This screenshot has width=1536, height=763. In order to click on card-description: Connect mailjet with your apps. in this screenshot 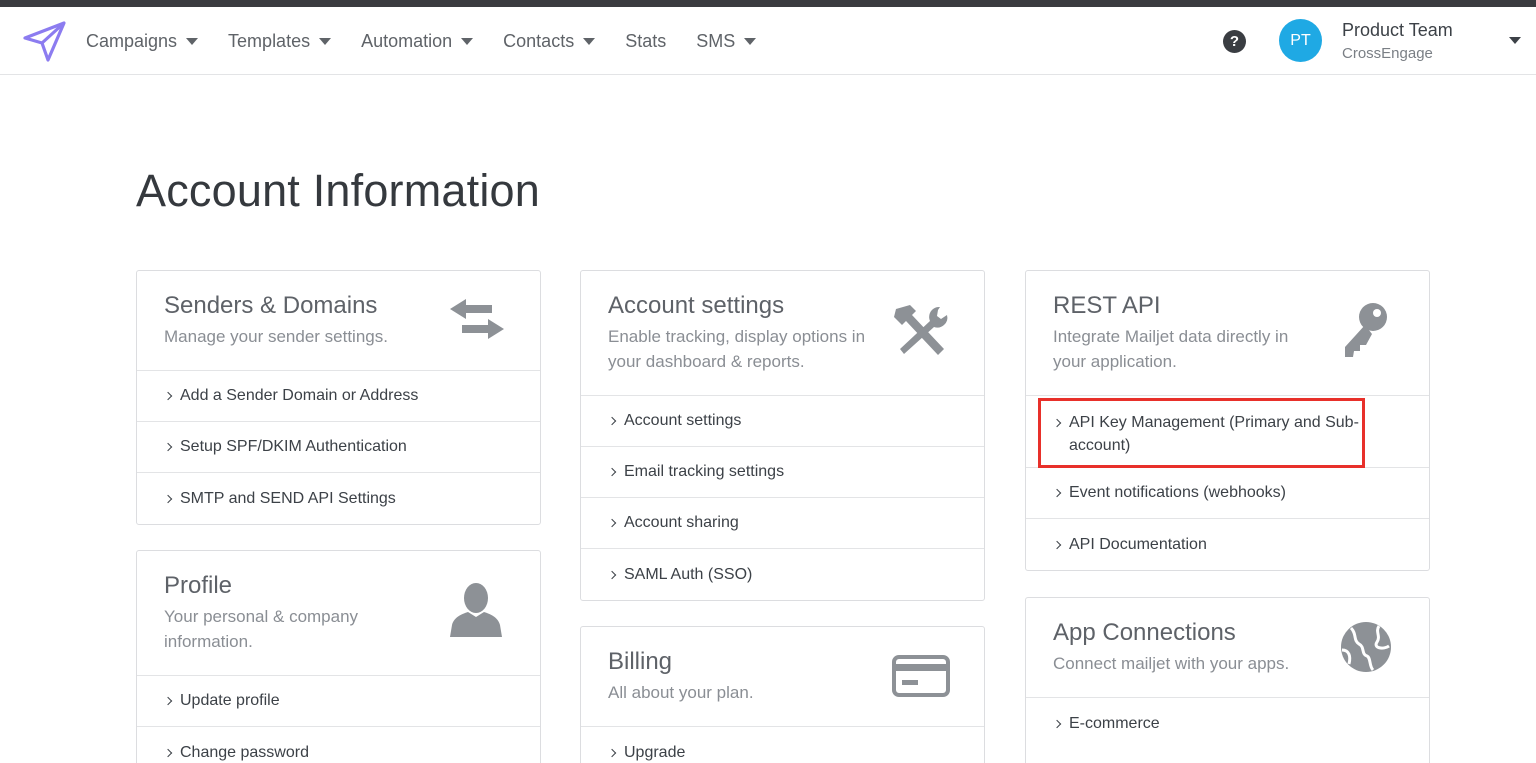, I will do `click(1171, 663)`.